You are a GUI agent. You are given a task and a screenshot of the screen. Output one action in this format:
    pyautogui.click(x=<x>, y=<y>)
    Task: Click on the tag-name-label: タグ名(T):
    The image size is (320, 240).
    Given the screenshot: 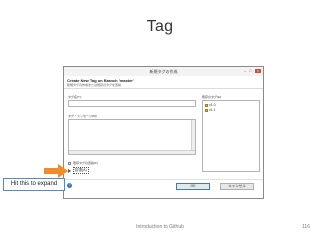 What is the action you would take?
    pyautogui.click(x=75, y=97)
    